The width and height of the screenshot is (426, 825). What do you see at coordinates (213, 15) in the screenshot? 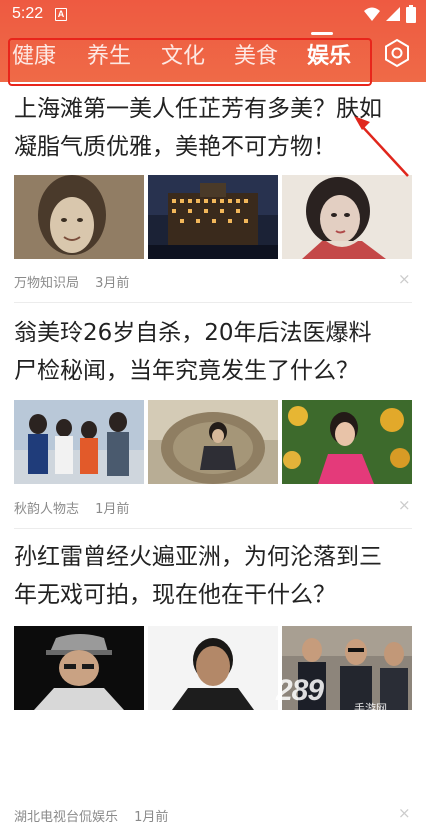
I see `status-bar: 5:22 A` at bounding box center [213, 15].